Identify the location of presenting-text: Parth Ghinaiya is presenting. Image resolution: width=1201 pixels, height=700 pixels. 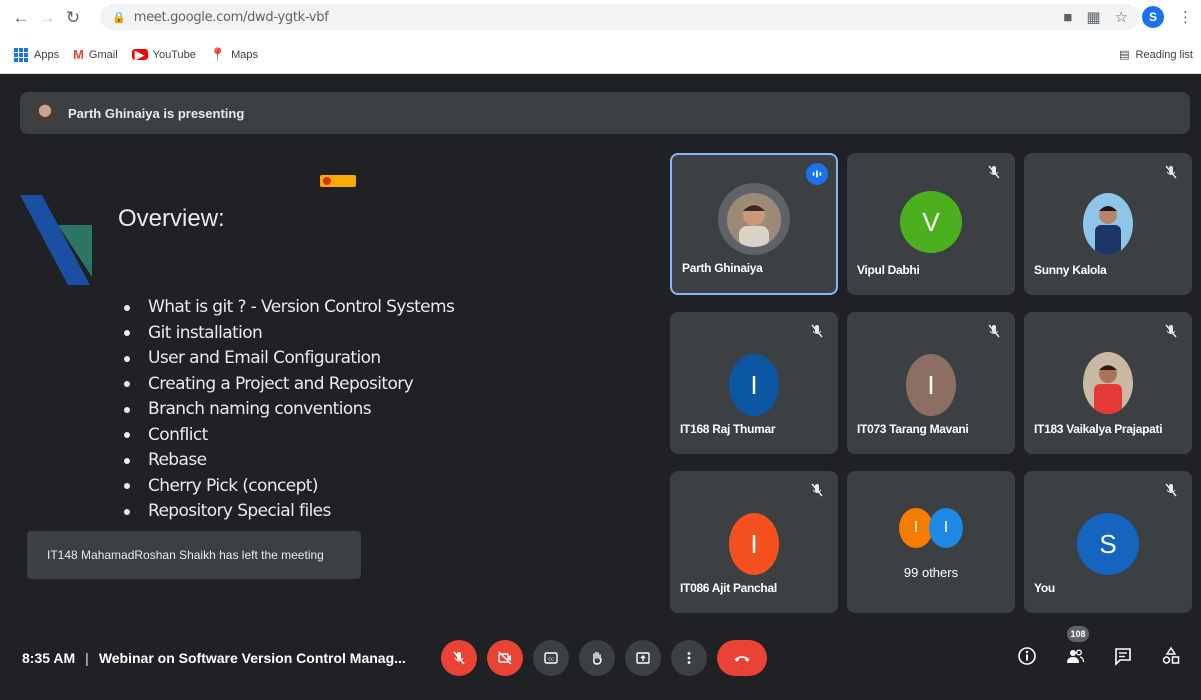
(156, 113).